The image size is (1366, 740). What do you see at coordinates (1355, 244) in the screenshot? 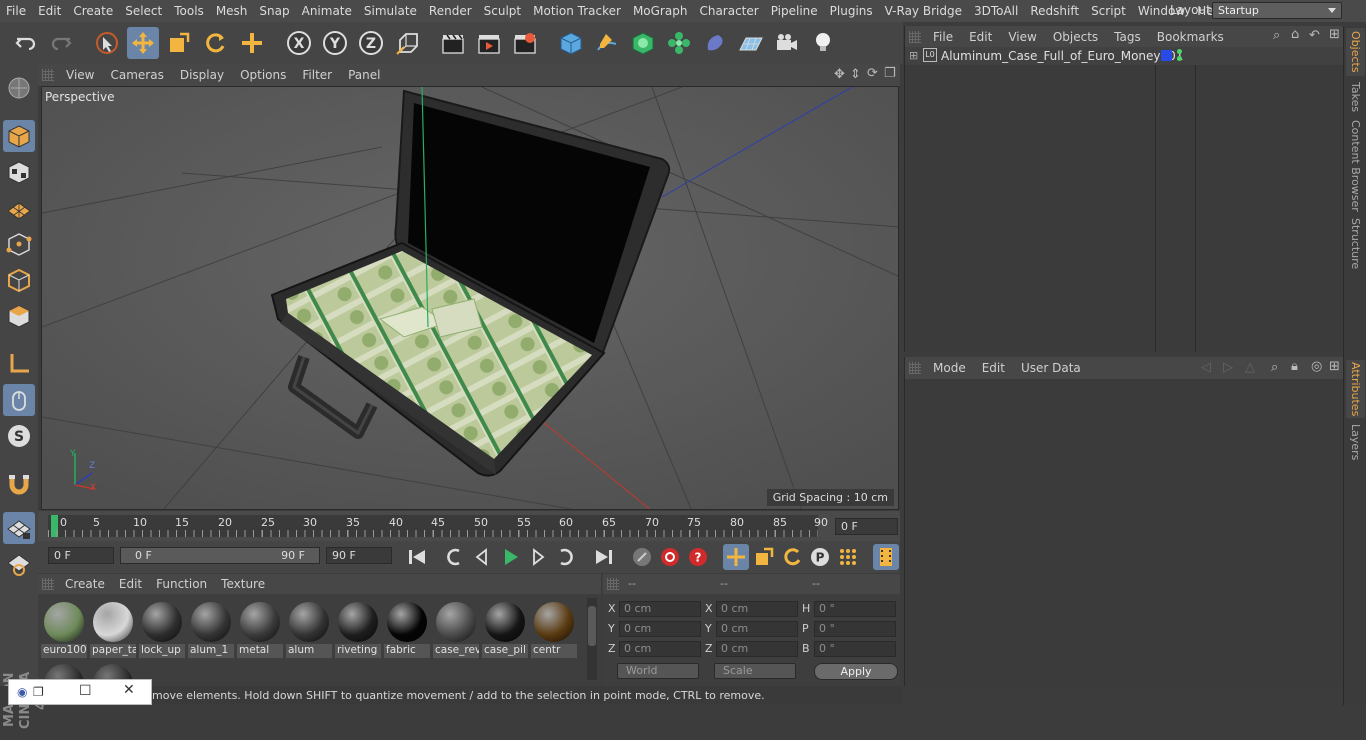
I see `tab-structure: Structure` at bounding box center [1355, 244].